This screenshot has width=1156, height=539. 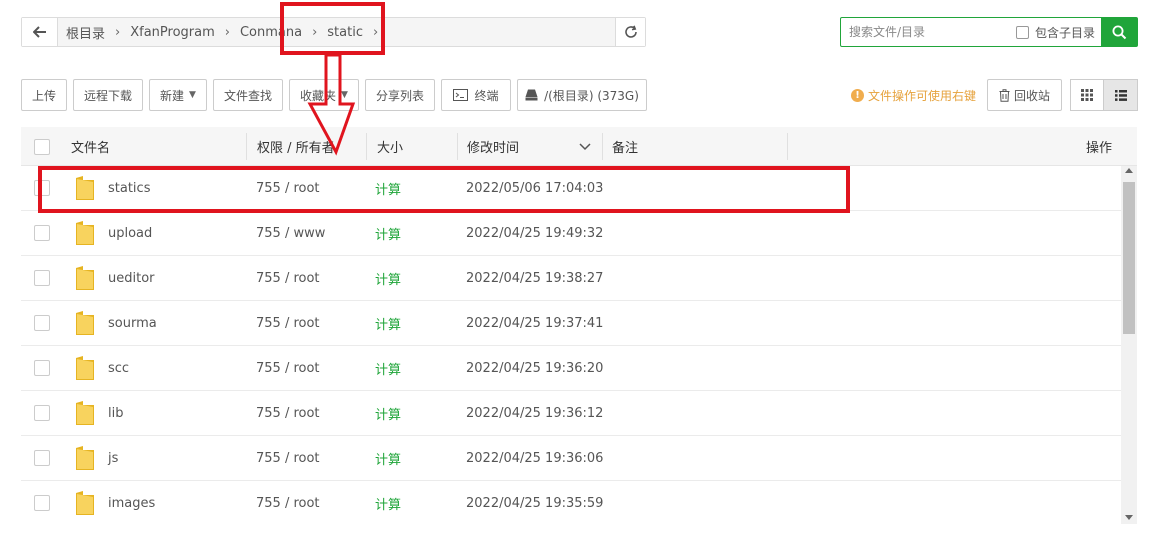 What do you see at coordinates (529, 146) in the screenshot?
I see `column-header-mtime: 修改时间` at bounding box center [529, 146].